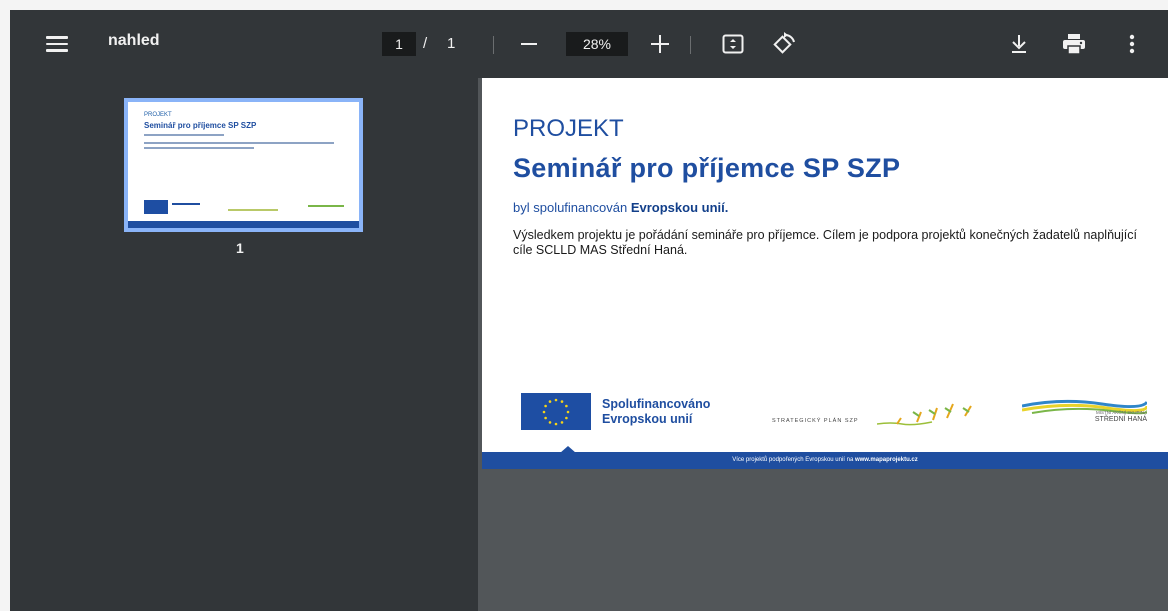  What do you see at coordinates (1019, 44) in the screenshot?
I see `download-icon` at bounding box center [1019, 44].